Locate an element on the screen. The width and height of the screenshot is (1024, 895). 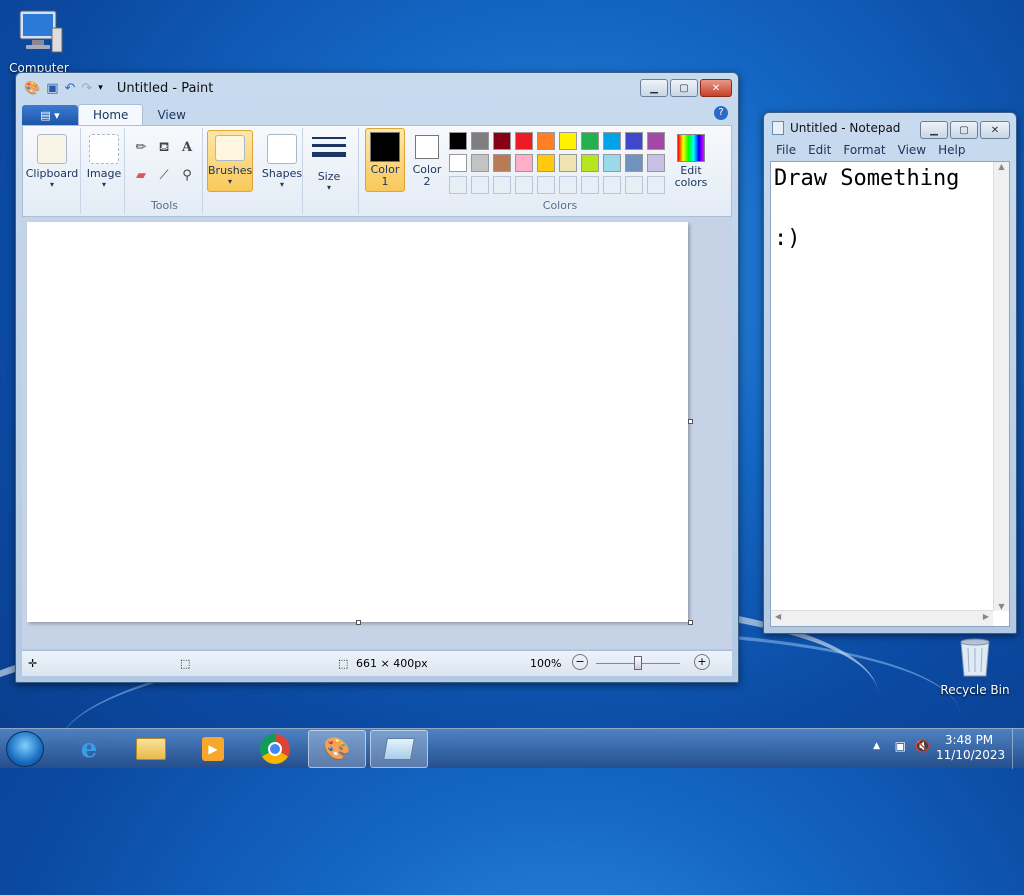
group-clipboard: Clipboard ▾ is located at coordinates (52, 171).